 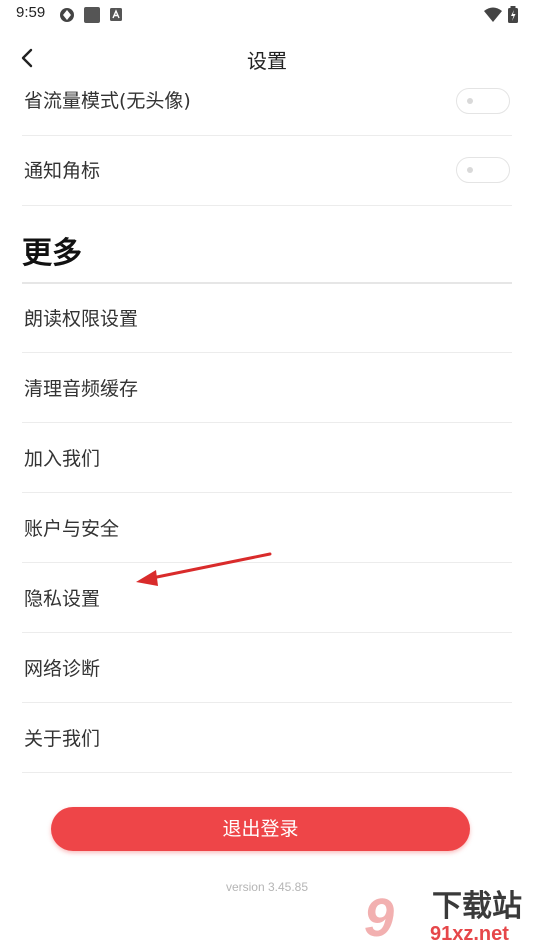 What do you see at coordinates (92, 17) in the screenshot?
I see `square-icon` at bounding box center [92, 17].